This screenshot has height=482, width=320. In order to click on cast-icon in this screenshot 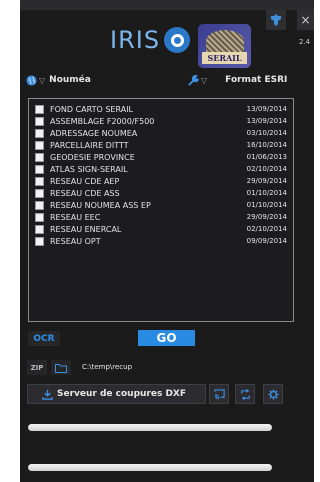, I will do `click(219, 393)`.